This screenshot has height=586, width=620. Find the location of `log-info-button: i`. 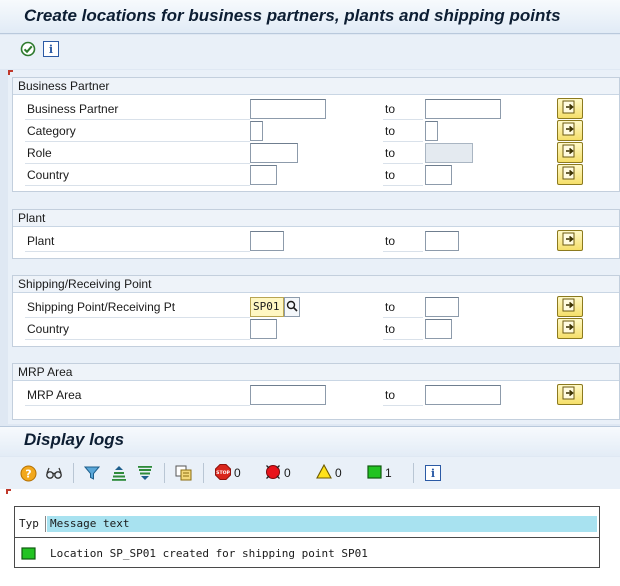

log-info-button: i is located at coordinates (433, 473).